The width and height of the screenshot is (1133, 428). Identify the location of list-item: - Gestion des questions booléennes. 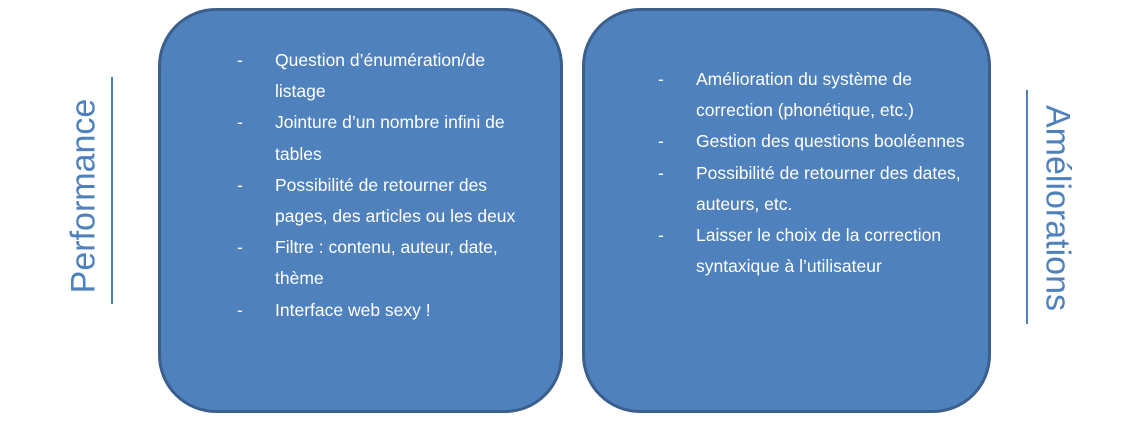
(813, 141).